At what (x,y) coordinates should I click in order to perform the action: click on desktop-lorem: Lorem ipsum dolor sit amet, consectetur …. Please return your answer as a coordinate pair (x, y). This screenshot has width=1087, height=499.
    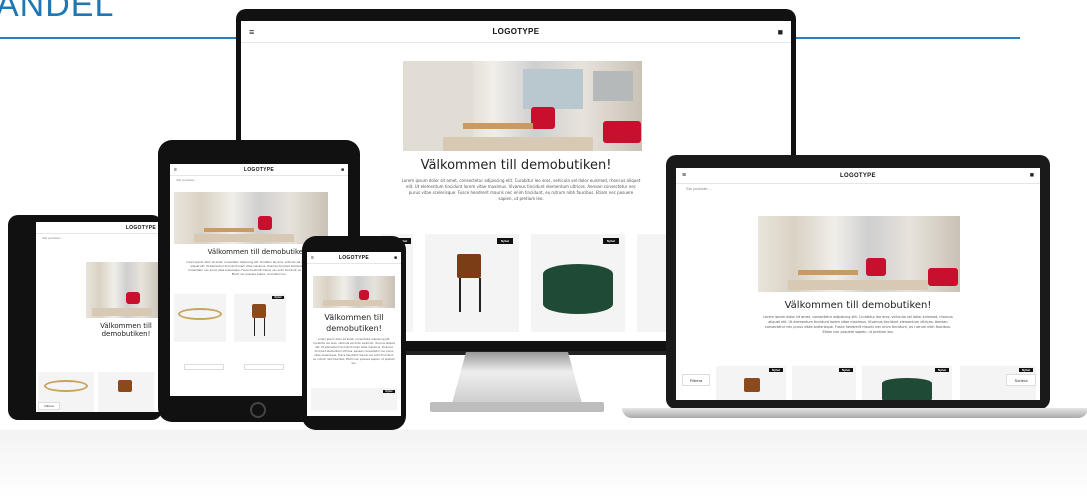
    Looking at the image, I should click on (521, 189).